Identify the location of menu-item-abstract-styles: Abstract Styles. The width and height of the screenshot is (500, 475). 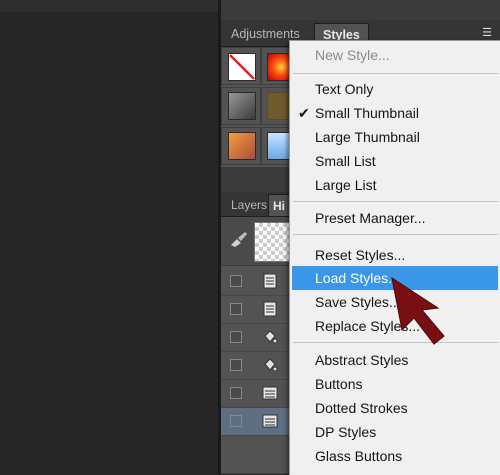
(395, 360).